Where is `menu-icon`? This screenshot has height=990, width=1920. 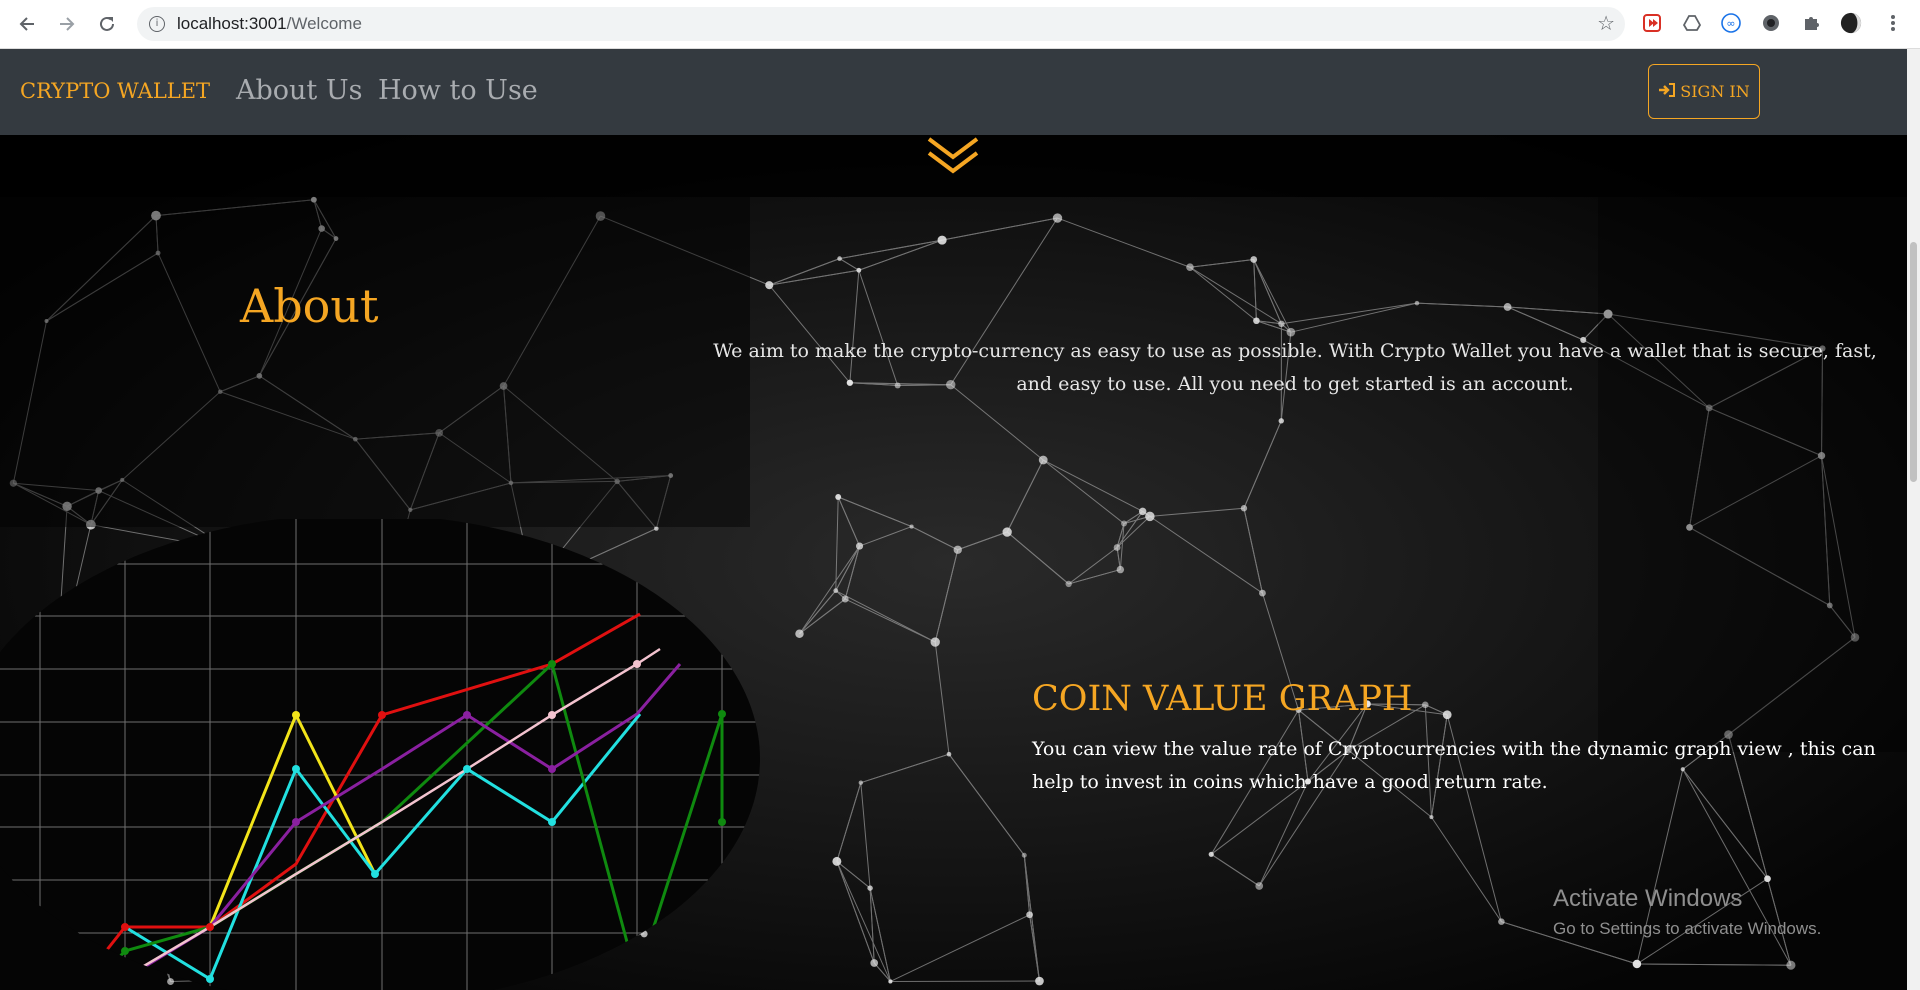
menu-icon is located at coordinates (1893, 23).